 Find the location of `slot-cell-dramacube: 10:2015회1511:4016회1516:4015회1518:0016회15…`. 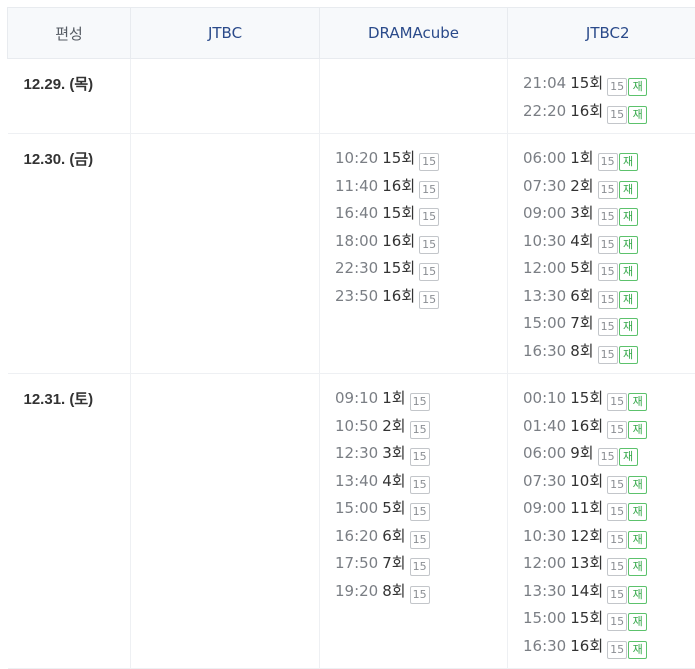

slot-cell-dramacube: 10:2015회1511:4016회1516:4015회1518:0016회15… is located at coordinates (414, 254).